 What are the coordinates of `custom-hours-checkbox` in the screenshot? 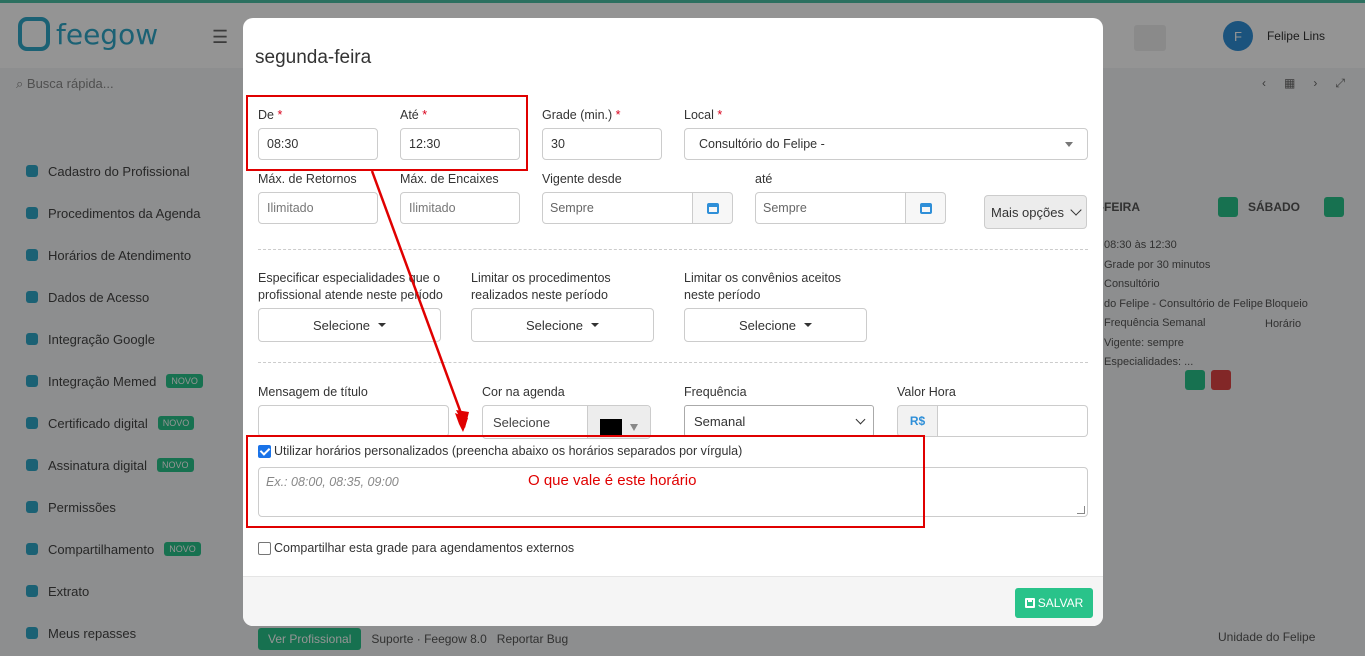 It's located at (264, 451).